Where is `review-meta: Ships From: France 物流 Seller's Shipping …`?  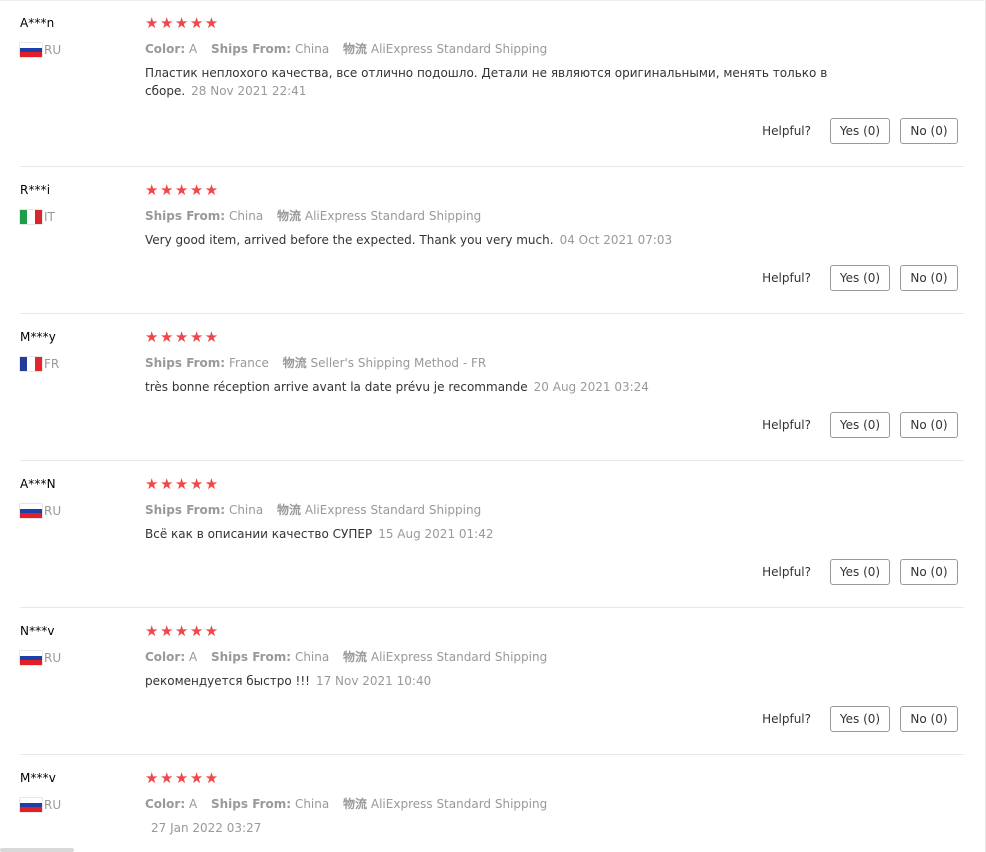 review-meta: Ships From: France 物流 Seller's Shipping … is located at coordinates (315, 362).